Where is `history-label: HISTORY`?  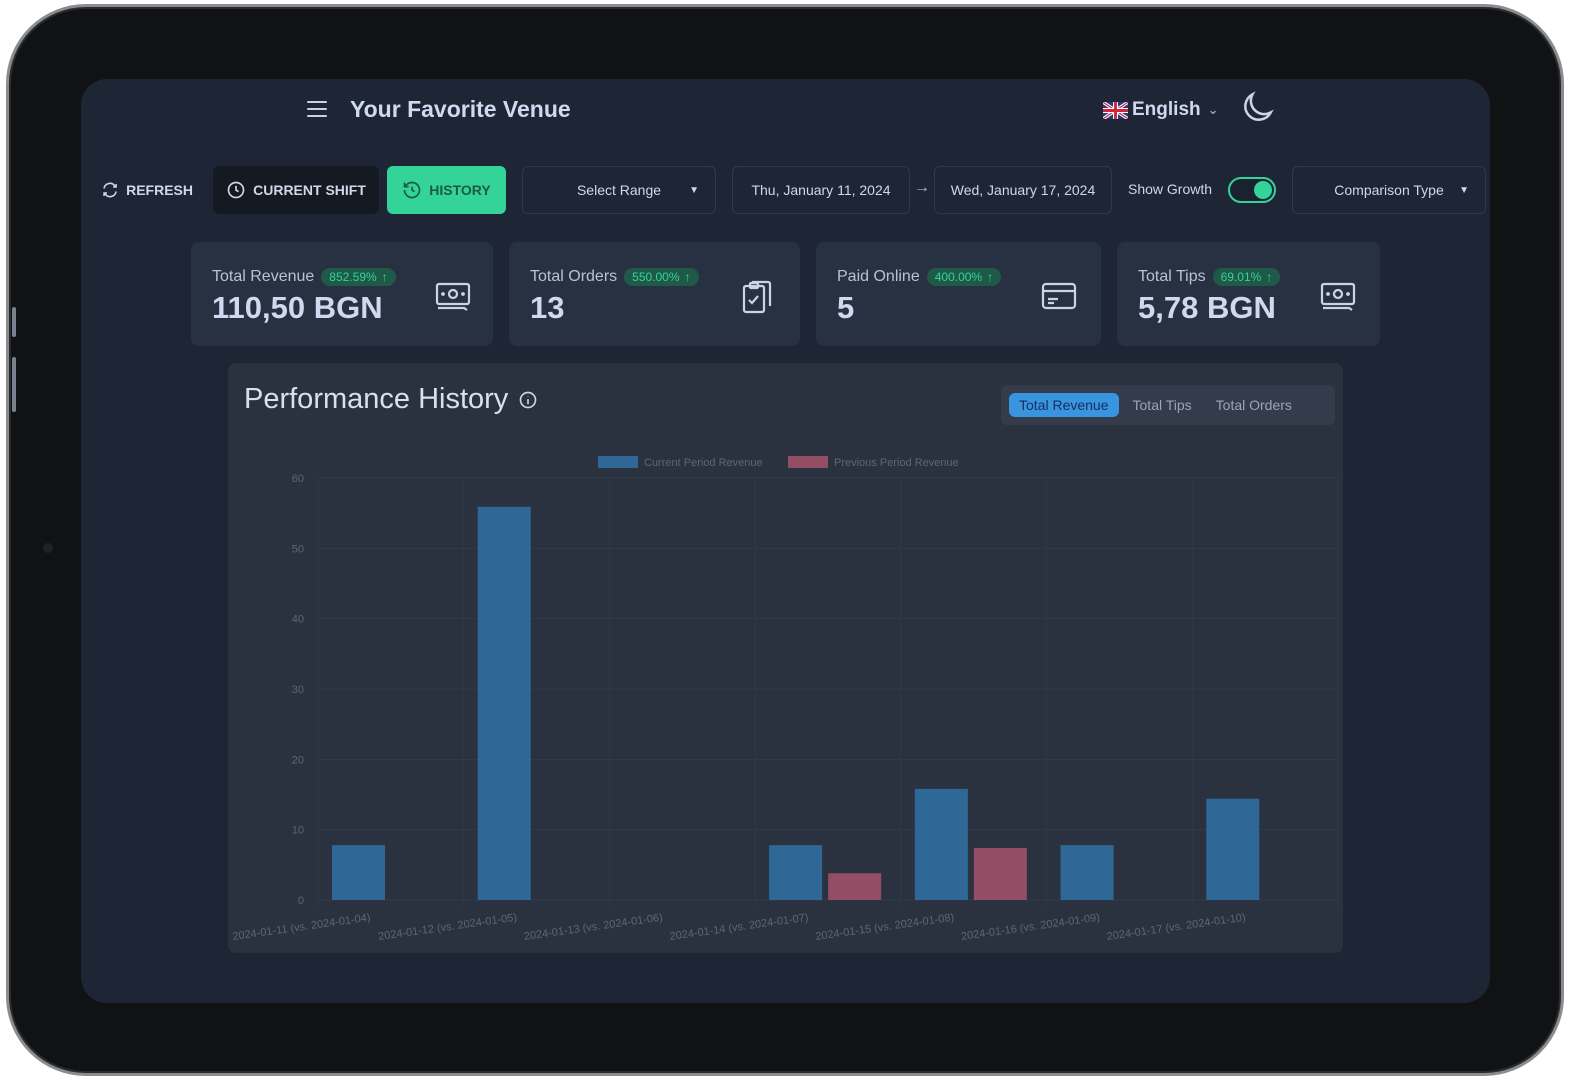
history-label: HISTORY is located at coordinates (460, 190).